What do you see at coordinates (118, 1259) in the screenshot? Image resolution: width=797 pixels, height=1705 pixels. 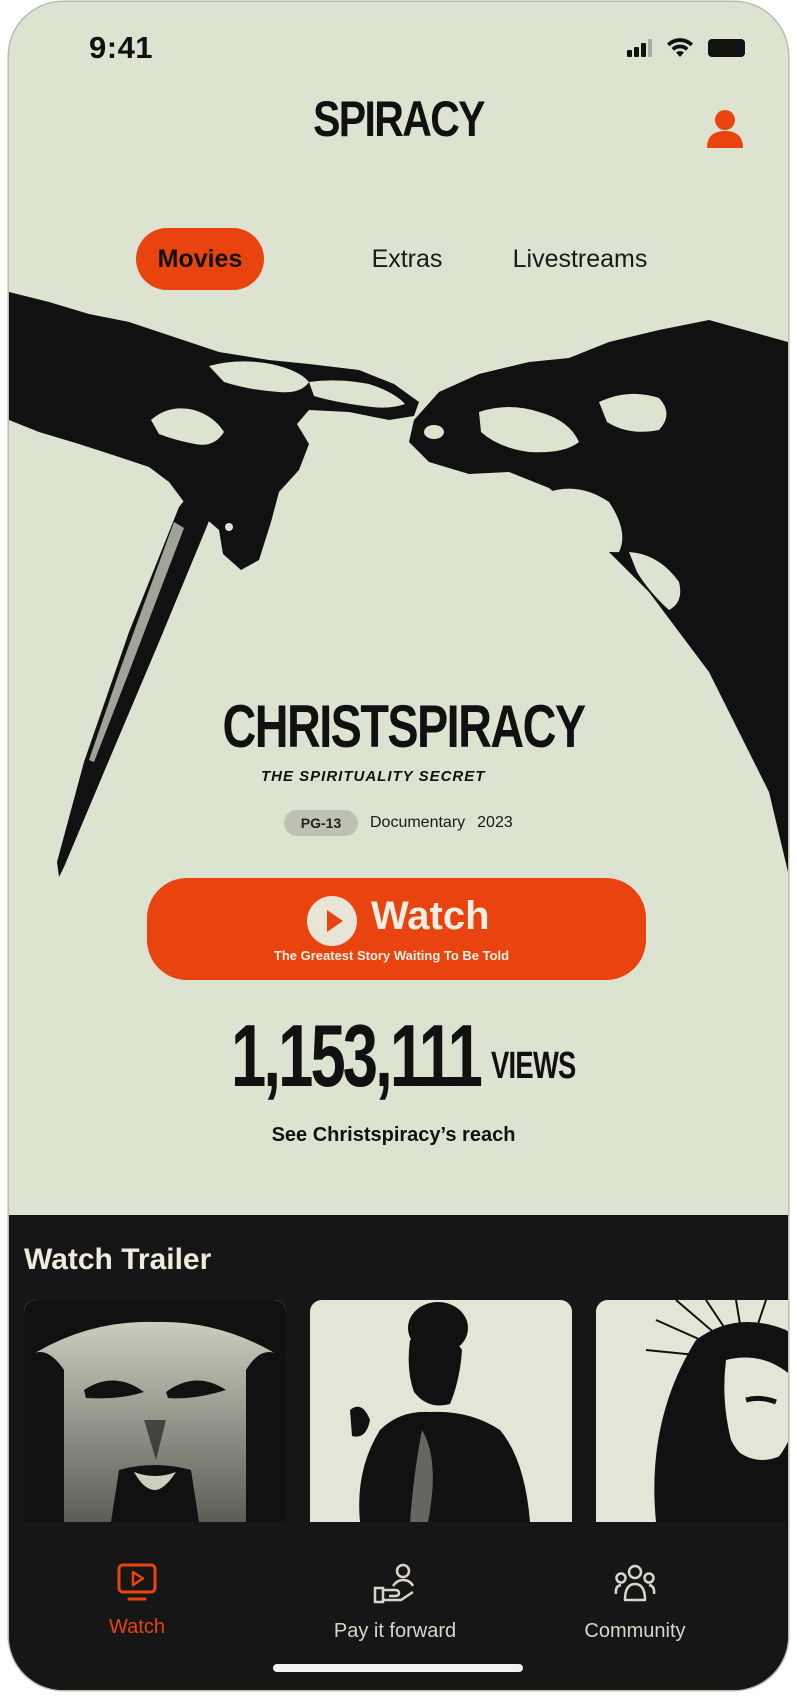 I see `trailer-heading: Watch Trailer` at bounding box center [118, 1259].